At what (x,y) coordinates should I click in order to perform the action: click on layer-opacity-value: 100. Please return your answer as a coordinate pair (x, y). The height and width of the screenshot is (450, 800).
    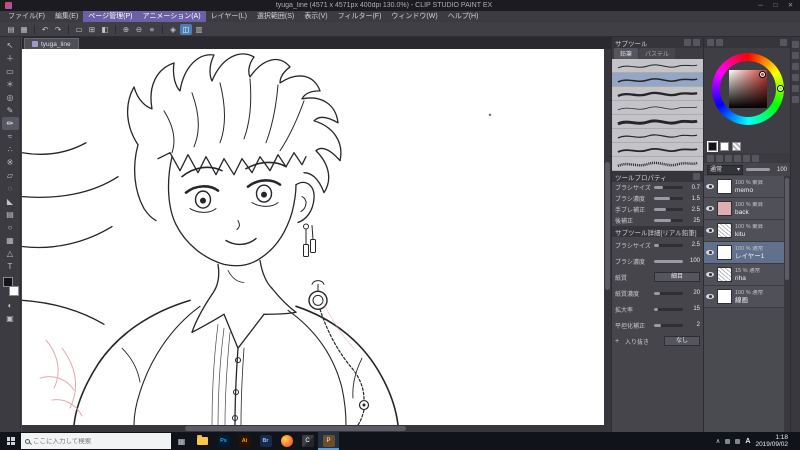
    Looking at the image, I should click on (780, 170).